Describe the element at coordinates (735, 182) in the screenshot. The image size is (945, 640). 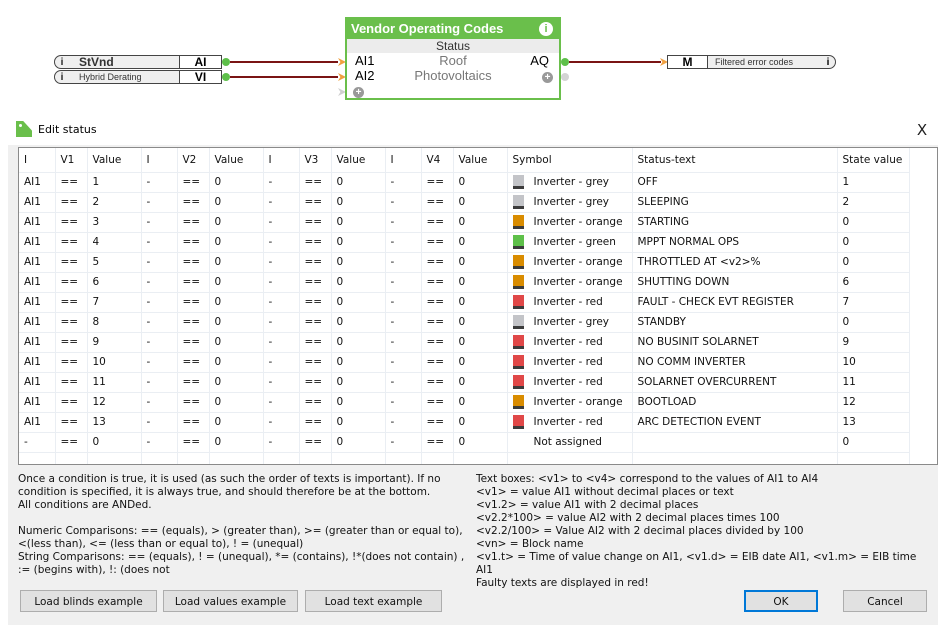
I see `cell-status-text: OFF` at that location.